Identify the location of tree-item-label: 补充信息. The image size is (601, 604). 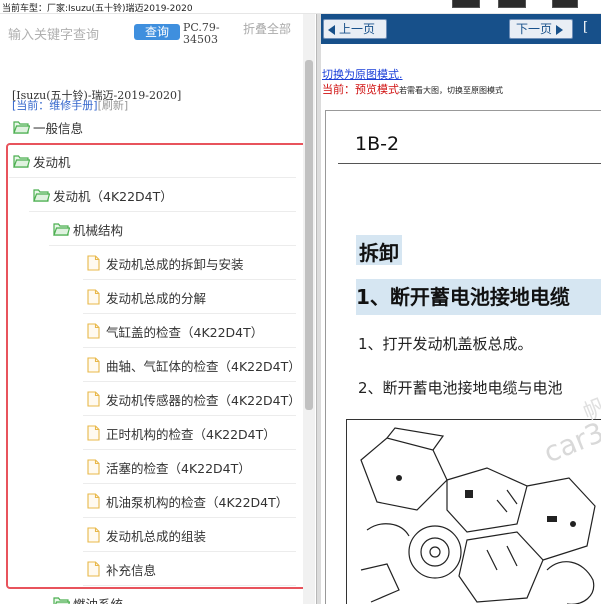
(131, 570).